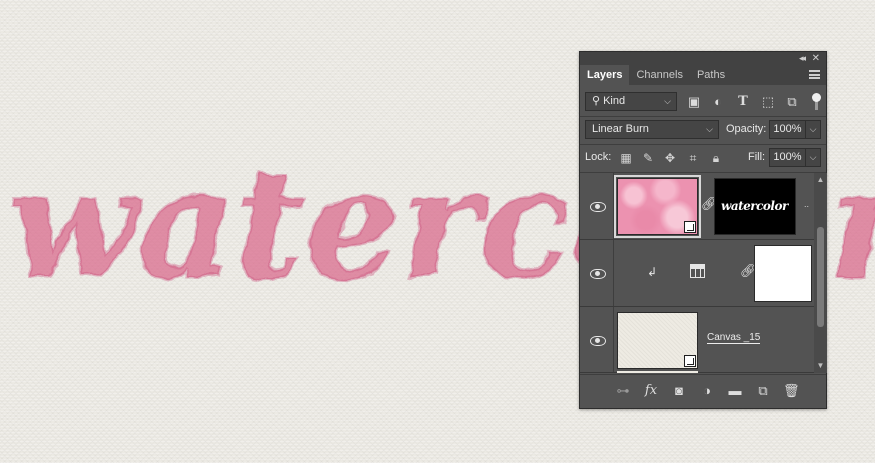  I want to click on panel-title-bar: ◂◂ ✕, so click(703, 58).